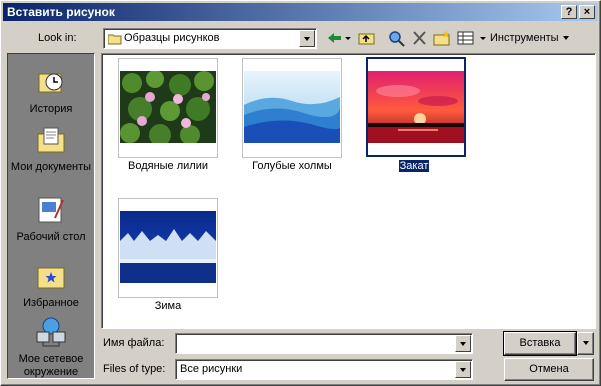 Image resolution: width=601 pixels, height=386 pixels. What do you see at coordinates (483, 38) in the screenshot?
I see `views-dropdown-icon` at bounding box center [483, 38].